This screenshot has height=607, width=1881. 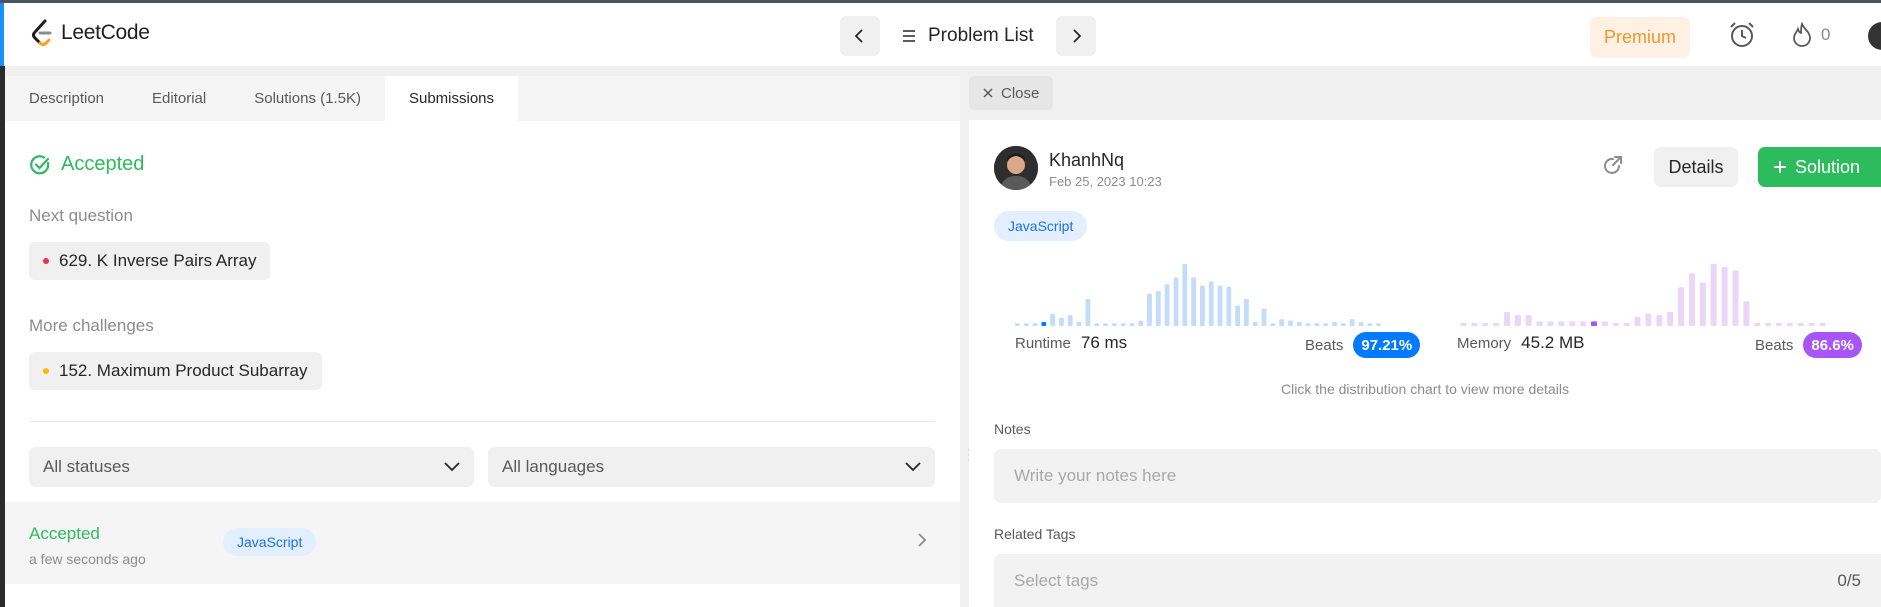 I want to click on chevron-left-icon, so click(x=858, y=36).